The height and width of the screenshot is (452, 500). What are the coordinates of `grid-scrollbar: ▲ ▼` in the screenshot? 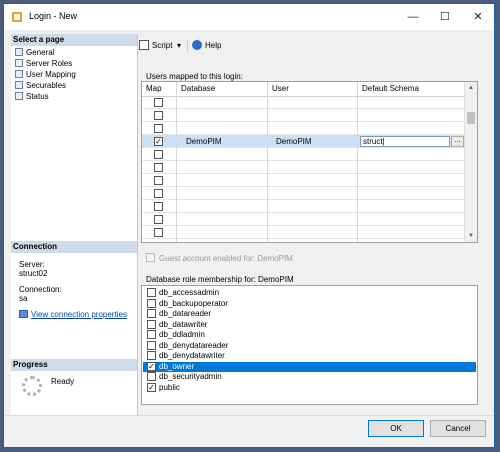 It's located at (470, 162).